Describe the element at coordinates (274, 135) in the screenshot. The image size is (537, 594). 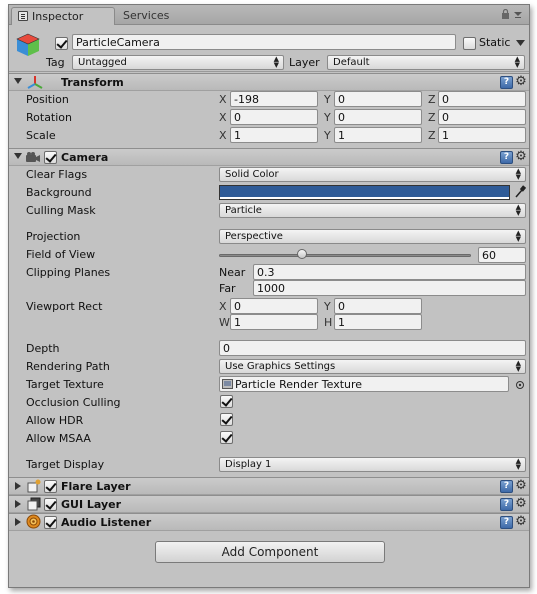
I see `scale-x-field: 1` at that location.